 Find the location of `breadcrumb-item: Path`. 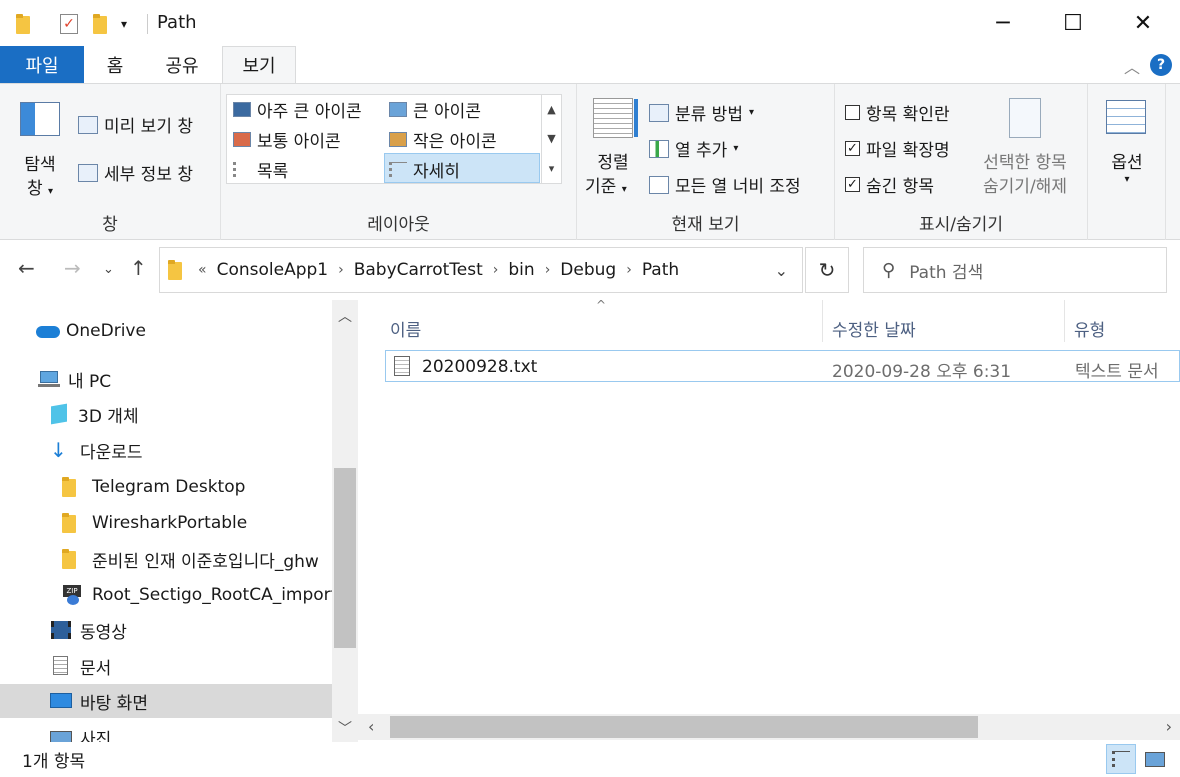

breadcrumb-item: Path is located at coordinates (660, 270).